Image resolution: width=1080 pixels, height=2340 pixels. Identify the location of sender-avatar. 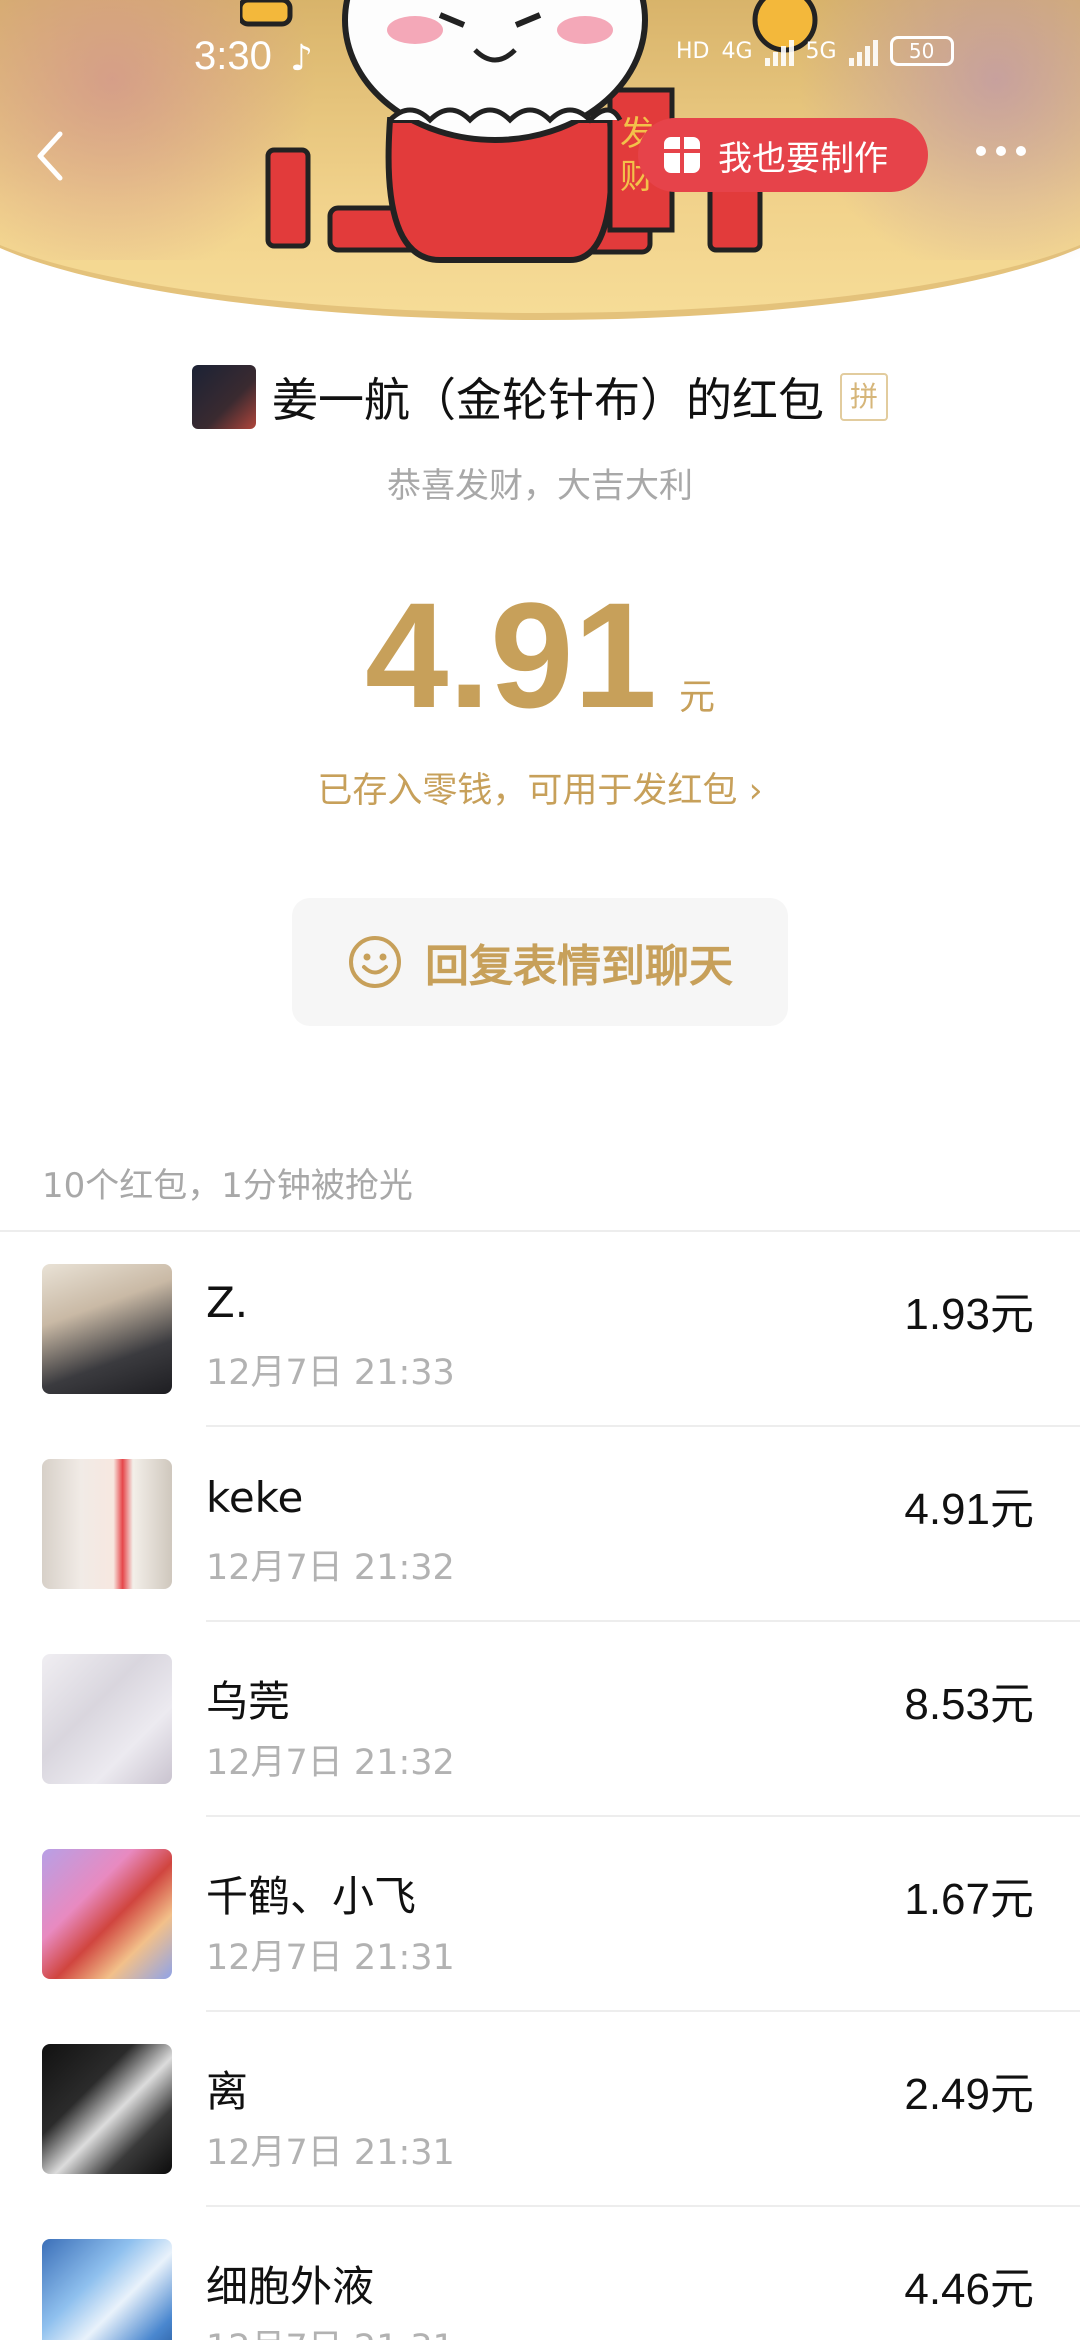
(224, 397).